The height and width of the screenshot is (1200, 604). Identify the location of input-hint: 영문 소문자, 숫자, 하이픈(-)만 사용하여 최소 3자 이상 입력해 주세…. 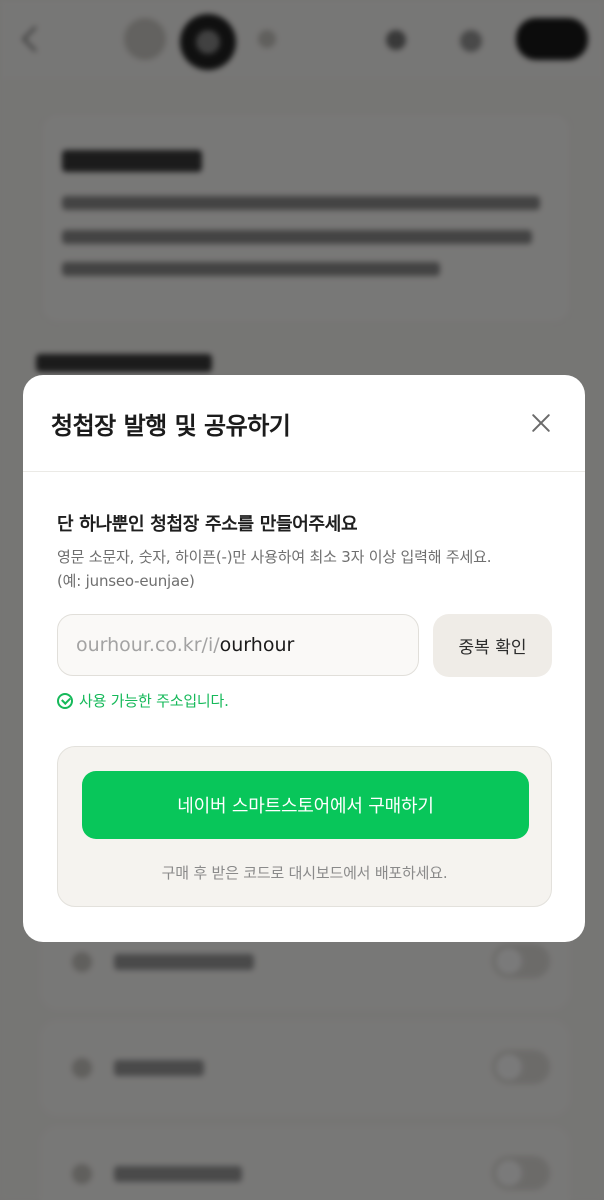
(307, 569).